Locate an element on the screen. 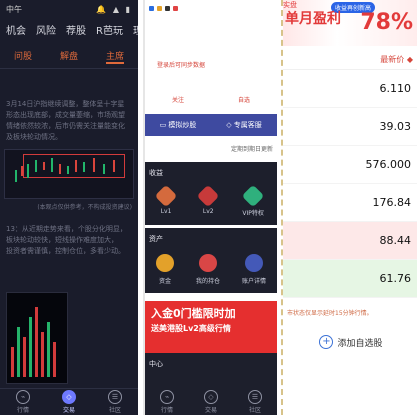 This screenshot has height=415, width=417. level2-item: Lv2 is located at coordinates (208, 200).